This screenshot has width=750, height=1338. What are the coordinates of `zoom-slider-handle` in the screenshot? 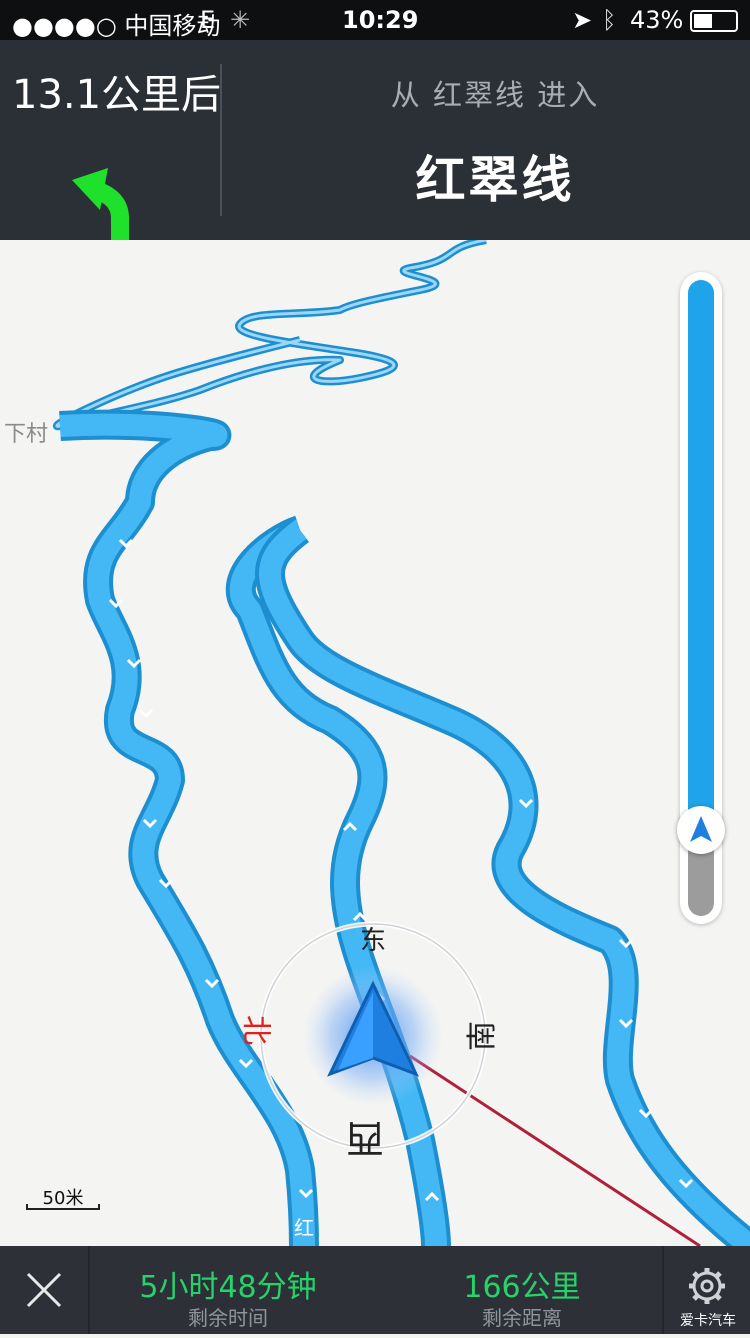 It's located at (701, 830).